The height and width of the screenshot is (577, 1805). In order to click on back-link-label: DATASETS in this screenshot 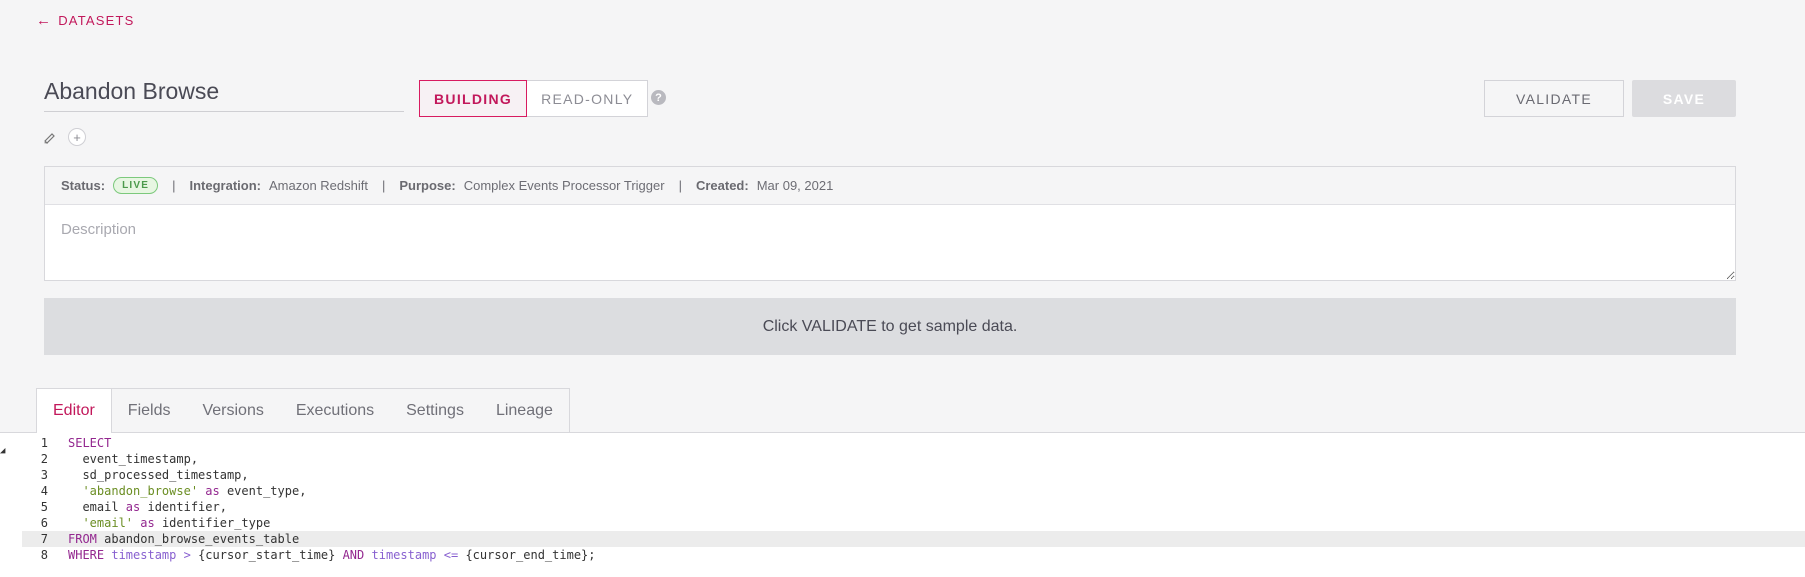, I will do `click(96, 20)`.